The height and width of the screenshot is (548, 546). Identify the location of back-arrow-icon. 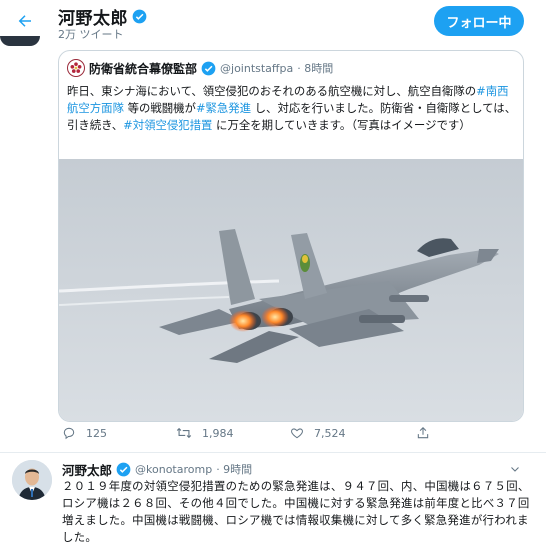
(24, 21).